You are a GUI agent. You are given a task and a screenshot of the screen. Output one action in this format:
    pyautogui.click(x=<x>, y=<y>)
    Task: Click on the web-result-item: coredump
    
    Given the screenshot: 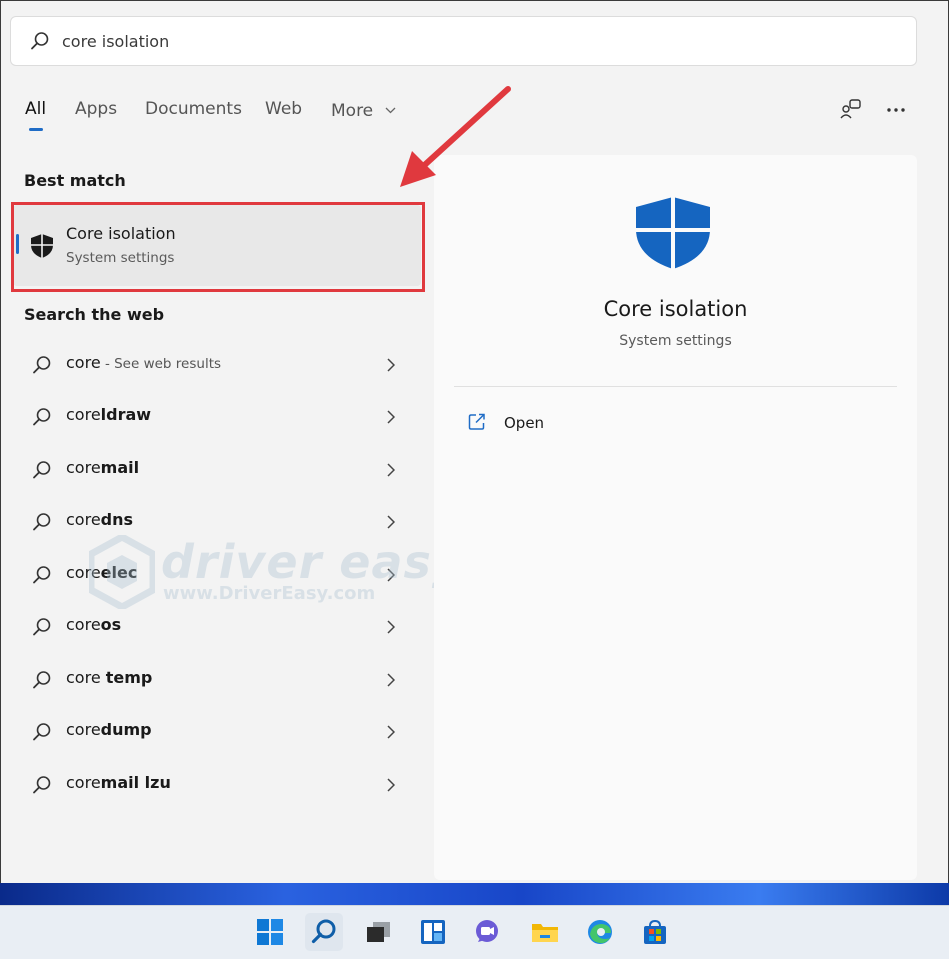 What is the action you would take?
    pyautogui.click(x=221, y=732)
    